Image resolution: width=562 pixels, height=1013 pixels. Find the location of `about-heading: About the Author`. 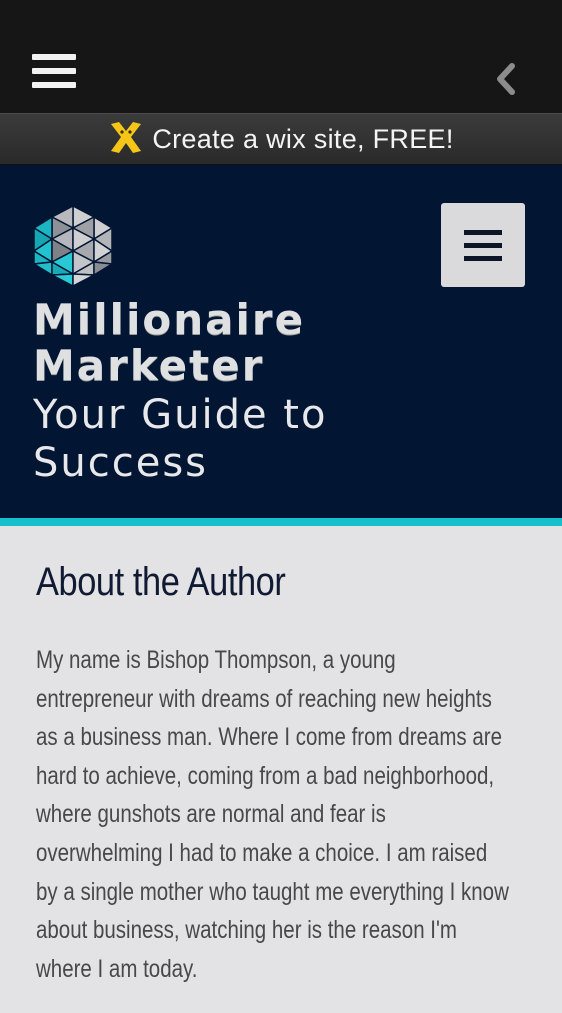

about-heading: About the Author is located at coordinates (161, 582).